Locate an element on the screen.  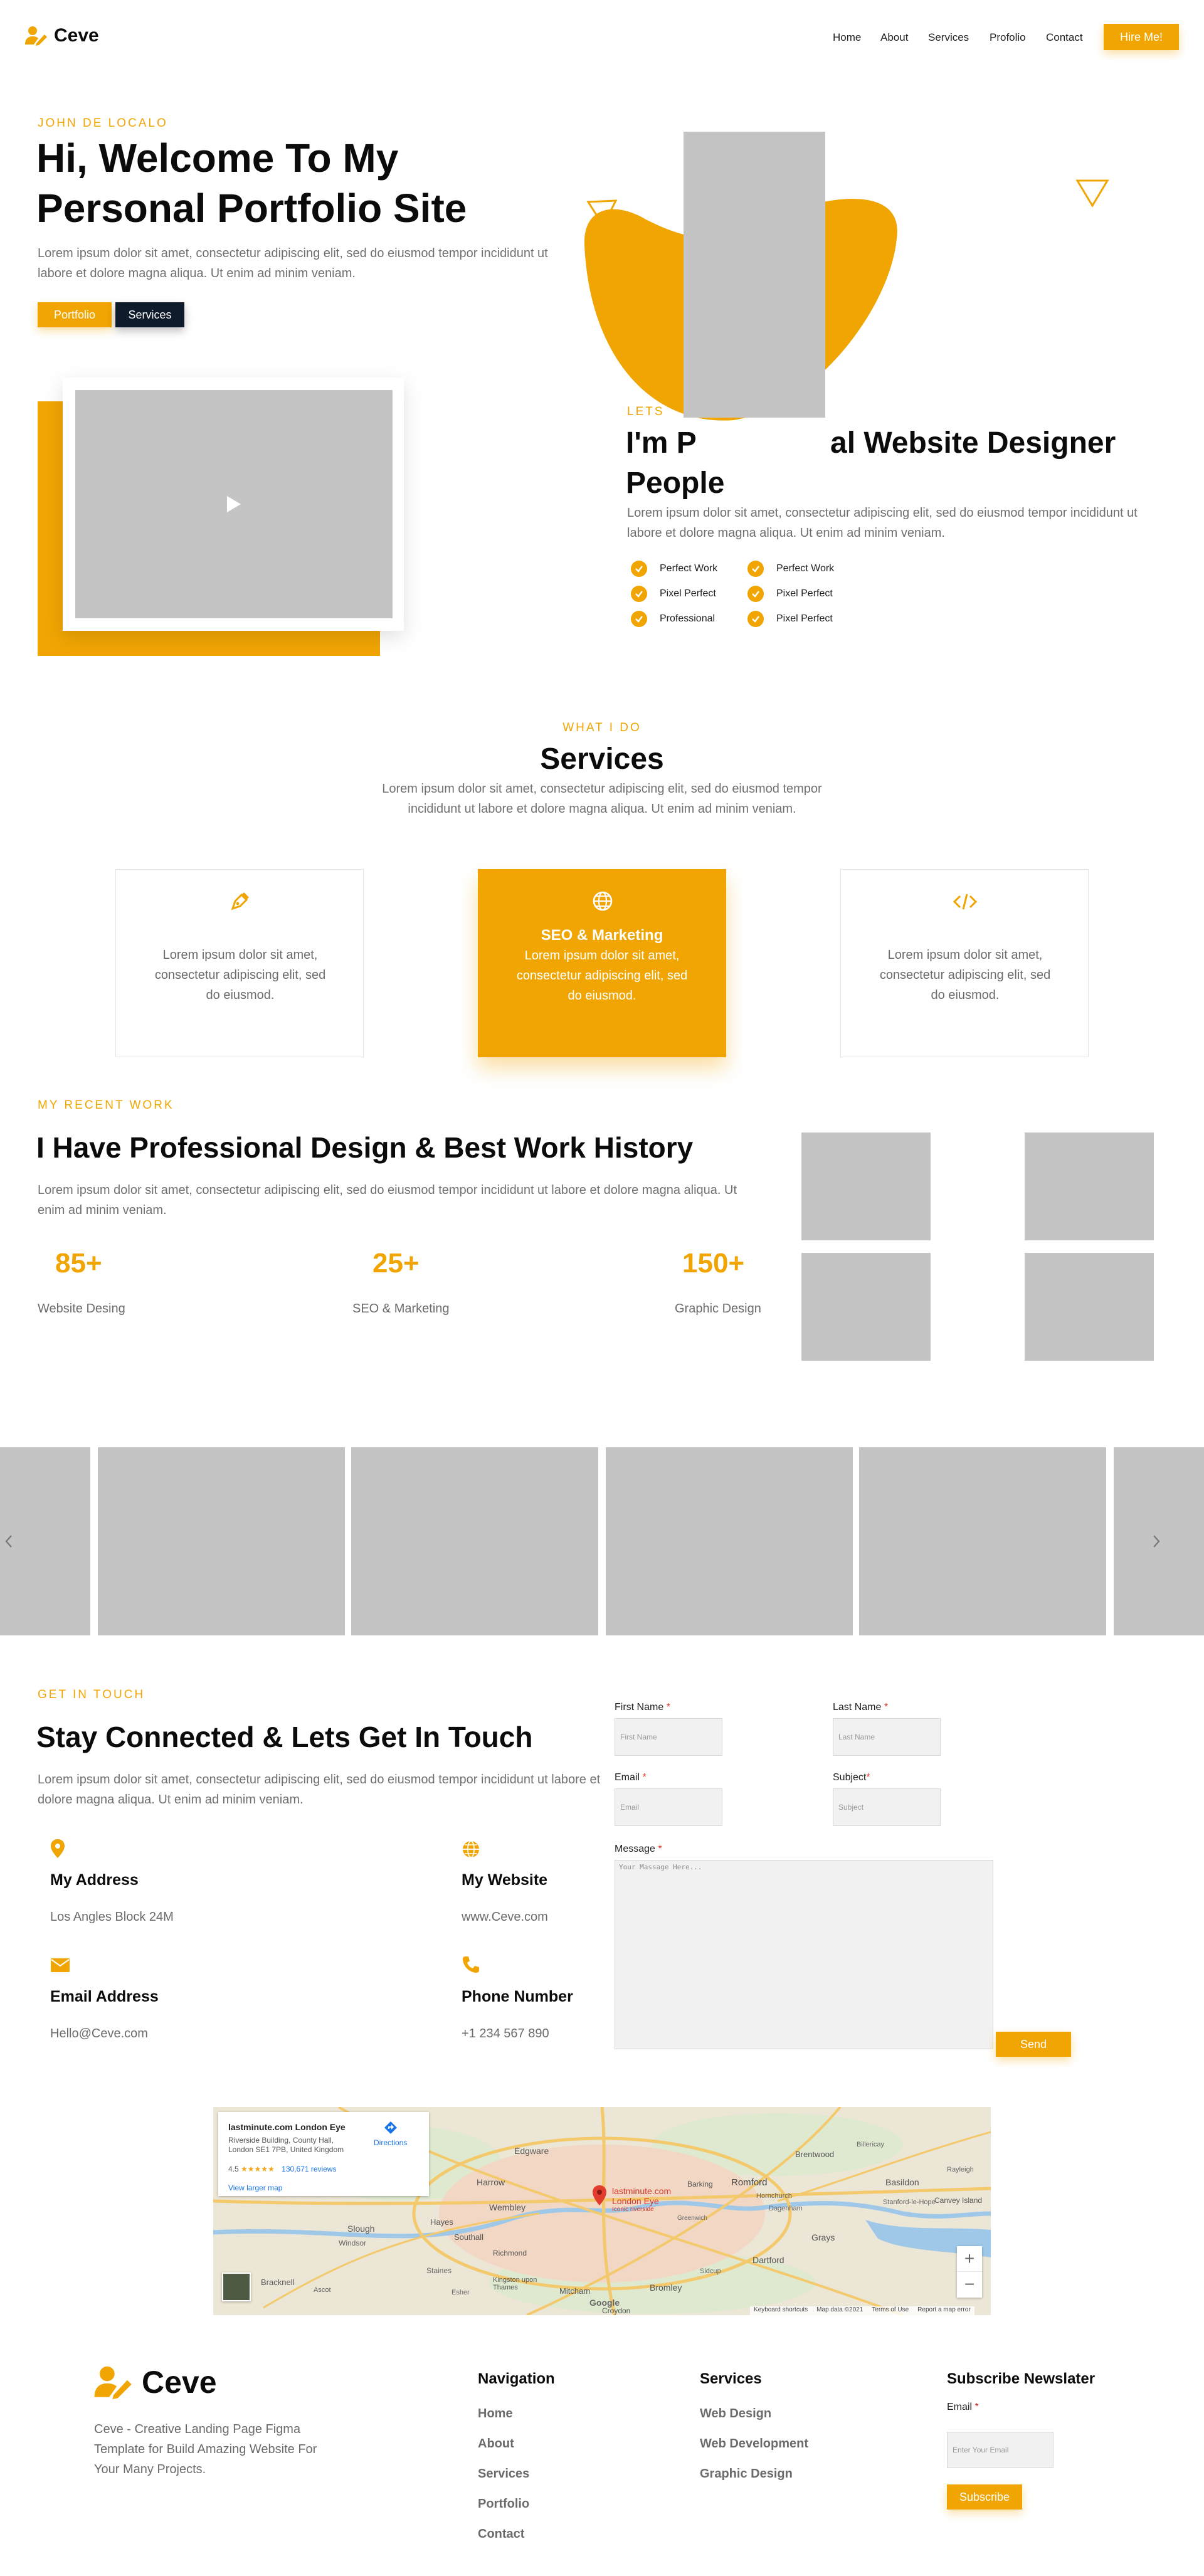
map-town: Mitcham is located at coordinates (575, 2291).